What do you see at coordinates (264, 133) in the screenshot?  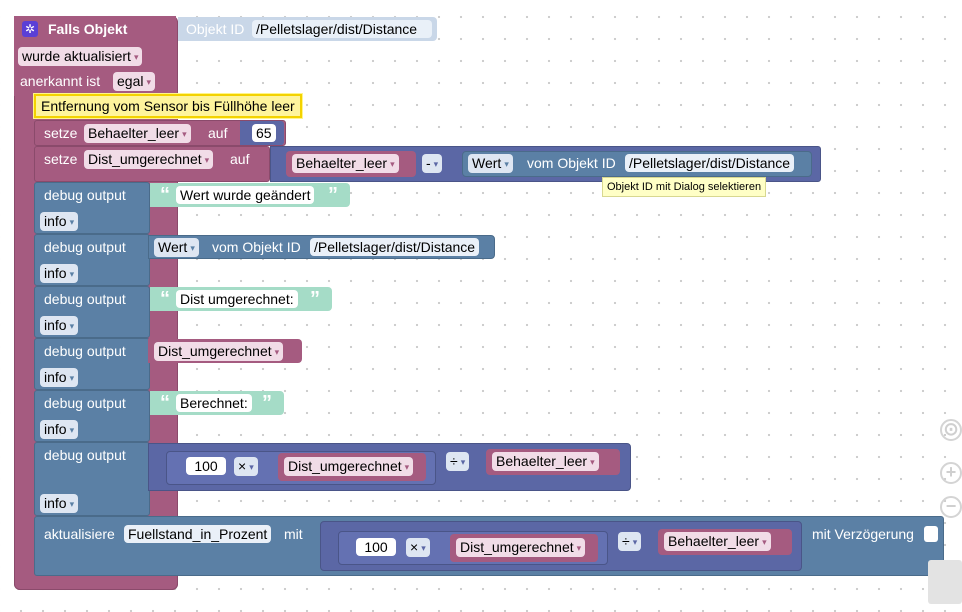 I see `set1-number-field: 65` at bounding box center [264, 133].